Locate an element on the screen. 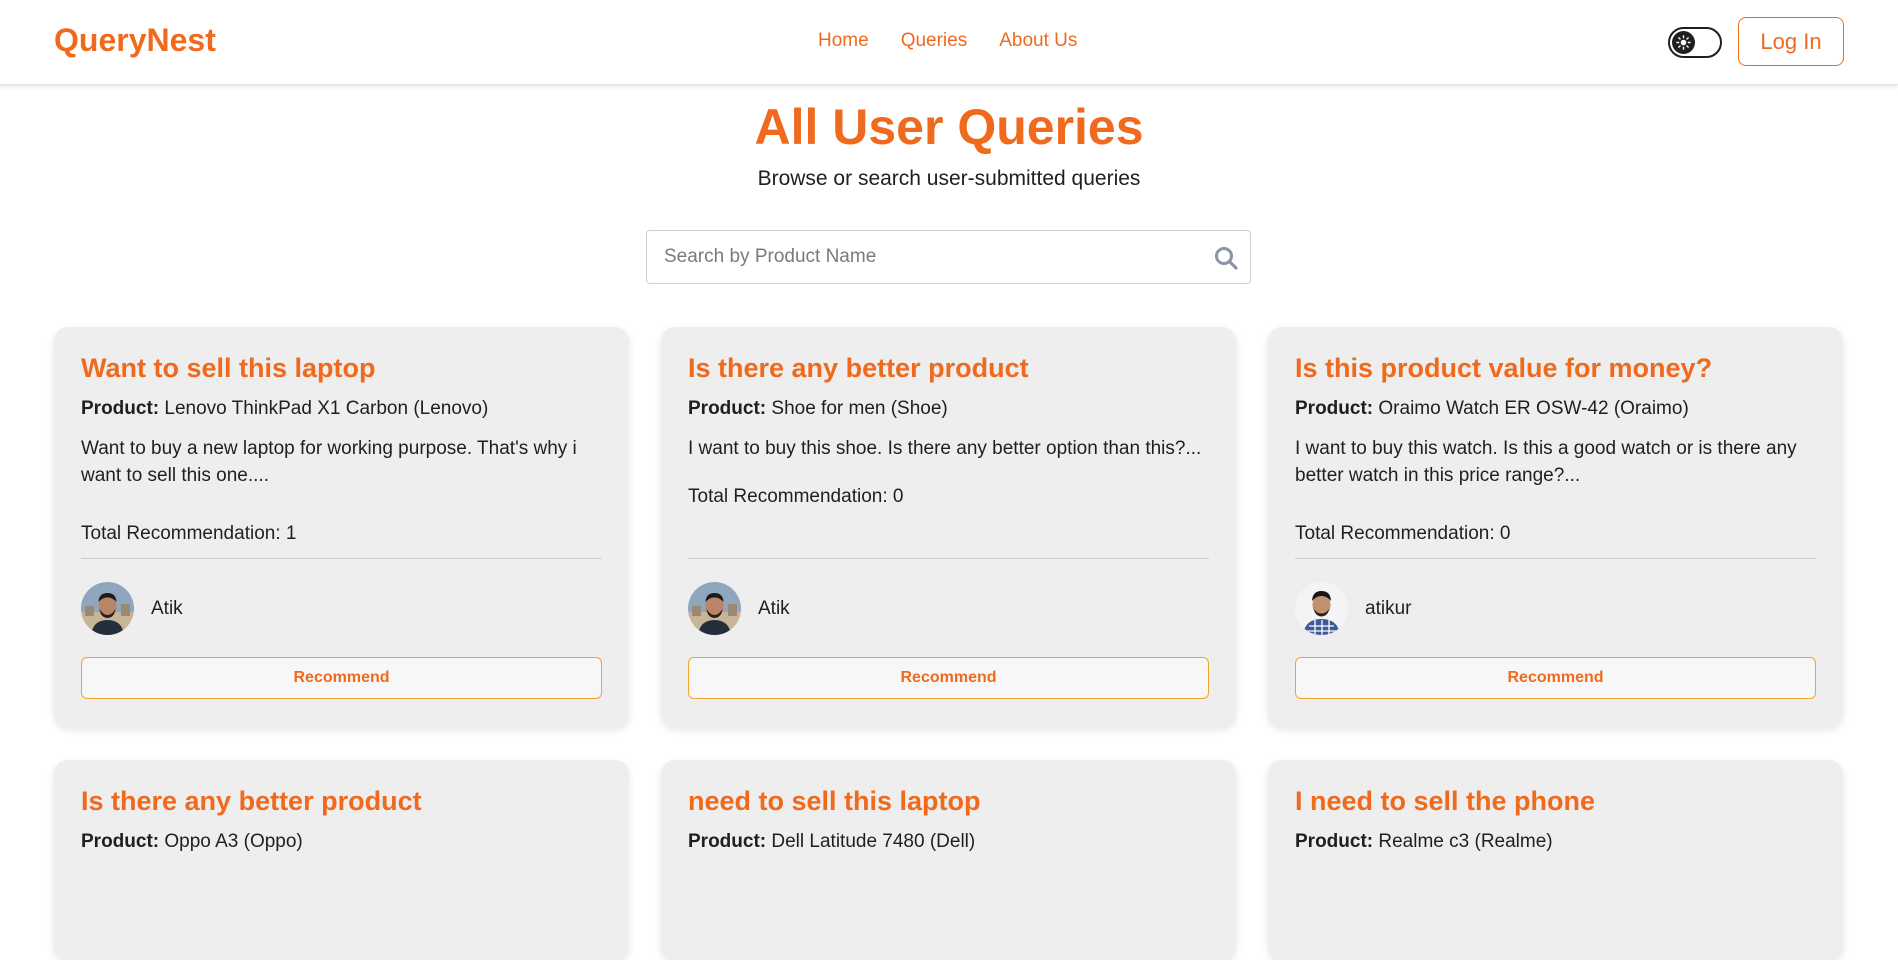  query-product: Product: Oppo A3 (Oppo) is located at coordinates (192, 842).